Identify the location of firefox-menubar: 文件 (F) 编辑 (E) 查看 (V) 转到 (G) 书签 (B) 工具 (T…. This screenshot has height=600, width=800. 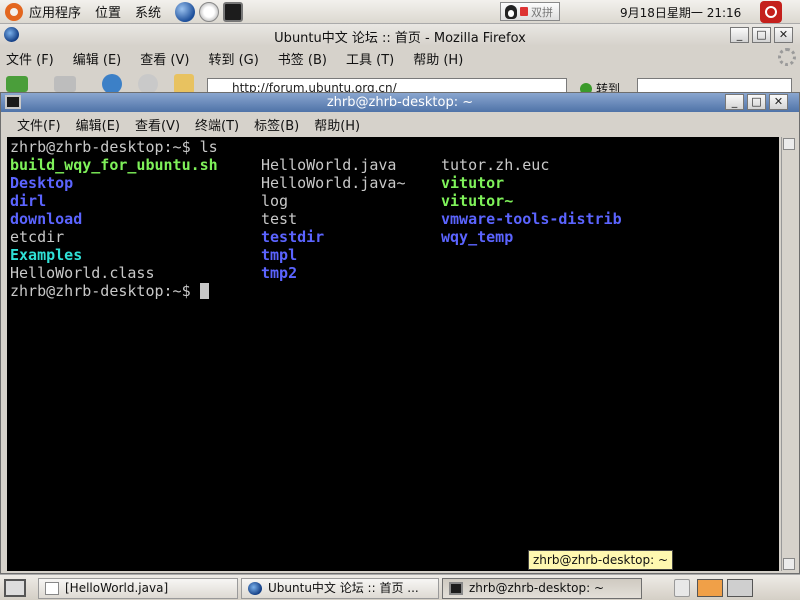
(400, 58).